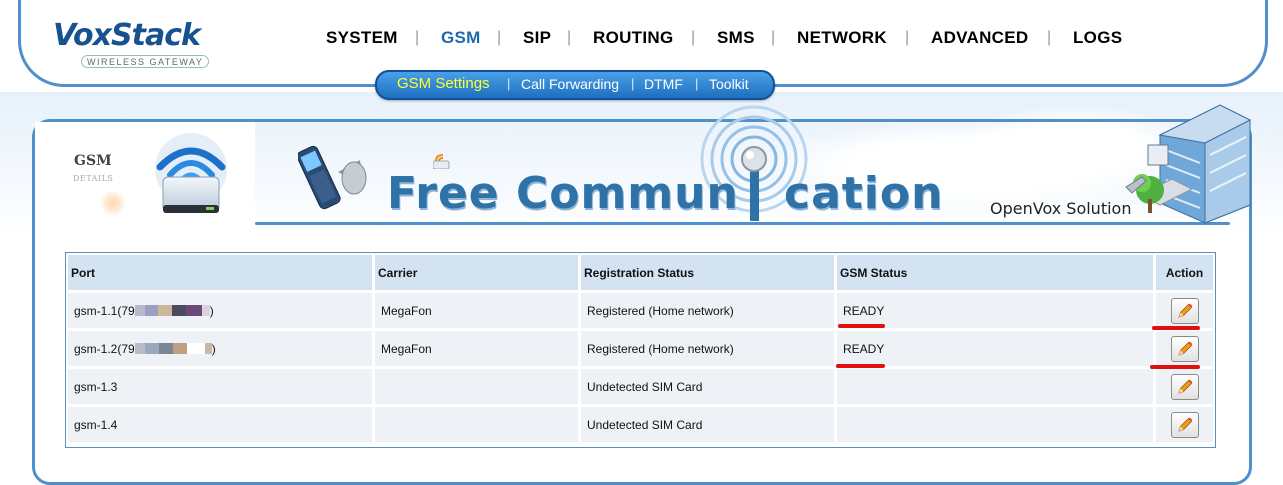 Image resolution: width=1283 pixels, height=485 pixels. Describe the element at coordinates (979, 38) in the screenshot. I see `nav-advanced: ADVANCED` at that location.